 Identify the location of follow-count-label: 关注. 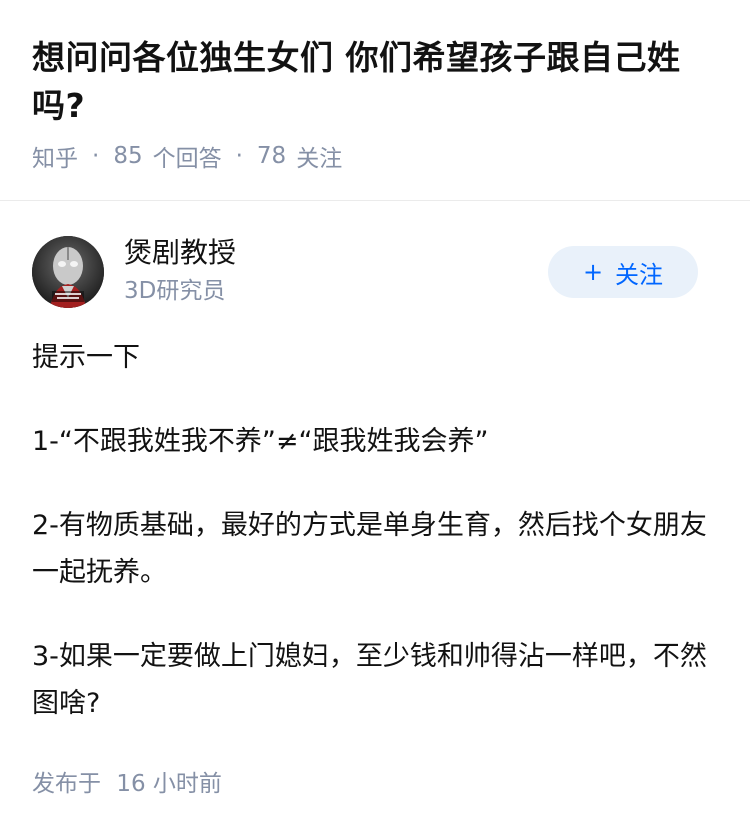
(319, 156).